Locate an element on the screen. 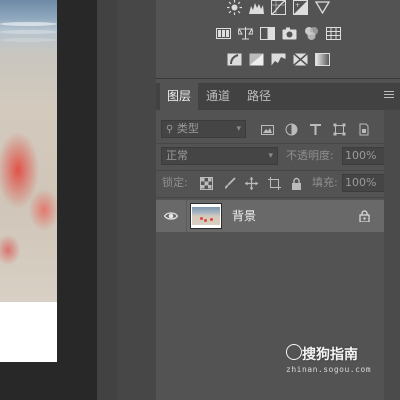 Image resolution: width=400 pixels, height=400 pixels. workspace-divider is located at coordinates (107, 200).